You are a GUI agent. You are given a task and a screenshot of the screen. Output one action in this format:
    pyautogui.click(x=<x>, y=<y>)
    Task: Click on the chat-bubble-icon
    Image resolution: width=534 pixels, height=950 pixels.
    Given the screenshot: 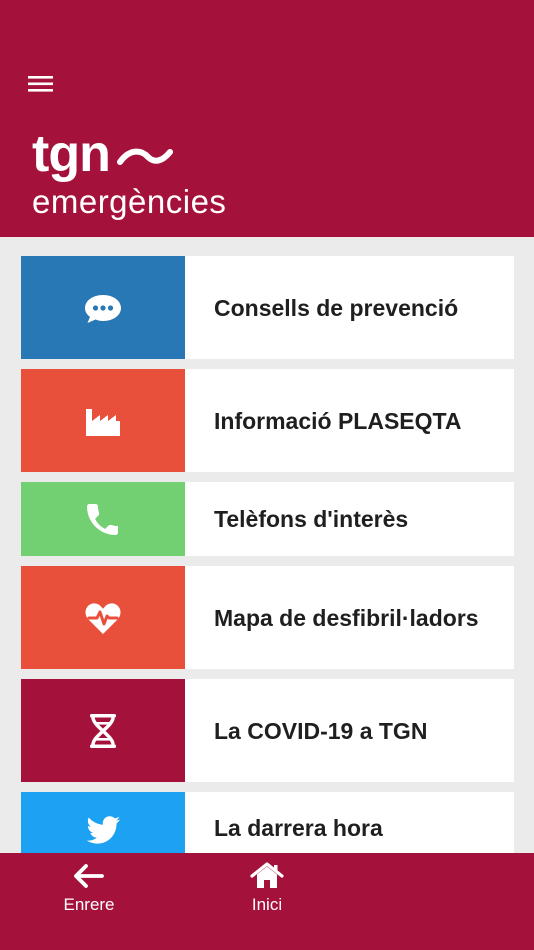 What is the action you would take?
    pyautogui.click(x=103, y=308)
    